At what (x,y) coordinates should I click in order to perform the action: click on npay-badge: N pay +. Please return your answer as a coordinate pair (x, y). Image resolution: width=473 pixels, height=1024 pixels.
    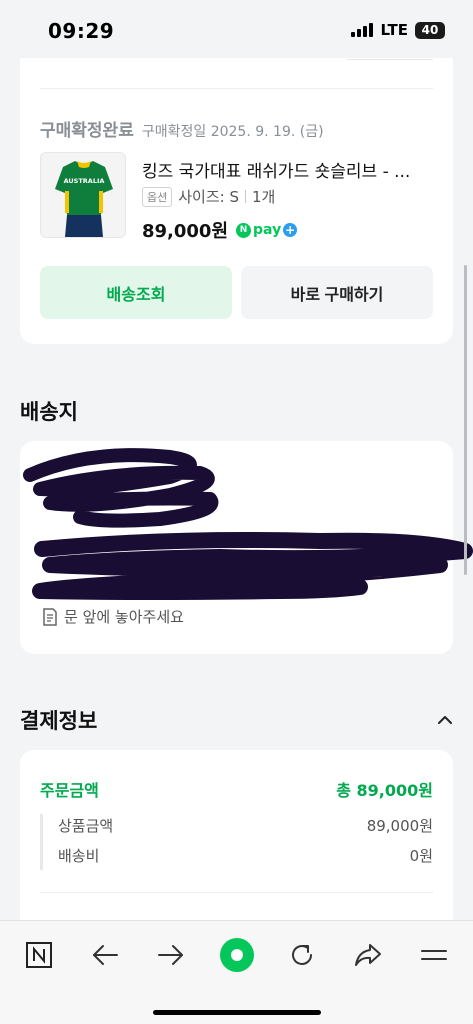
    Looking at the image, I should click on (267, 230).